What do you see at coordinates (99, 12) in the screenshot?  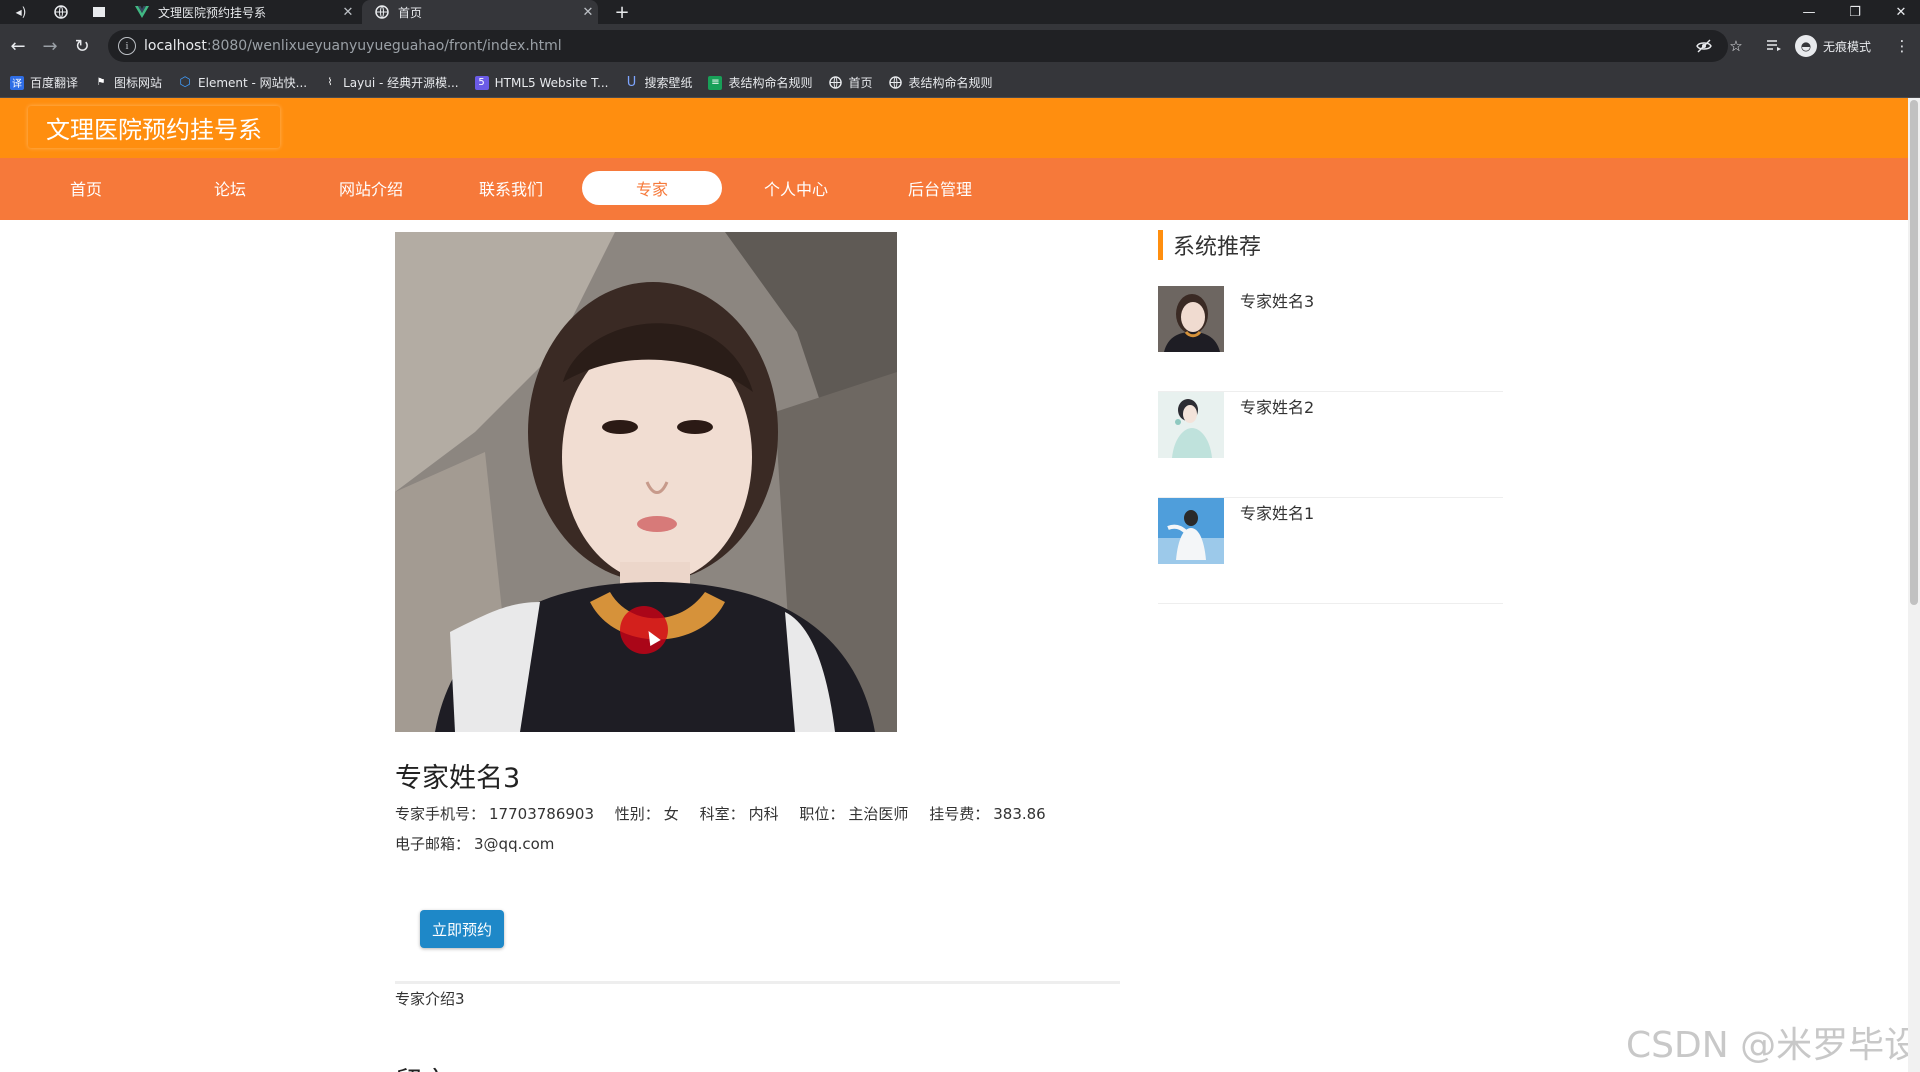 I see `tab-grid-icon` at bounding box center [99, 12].